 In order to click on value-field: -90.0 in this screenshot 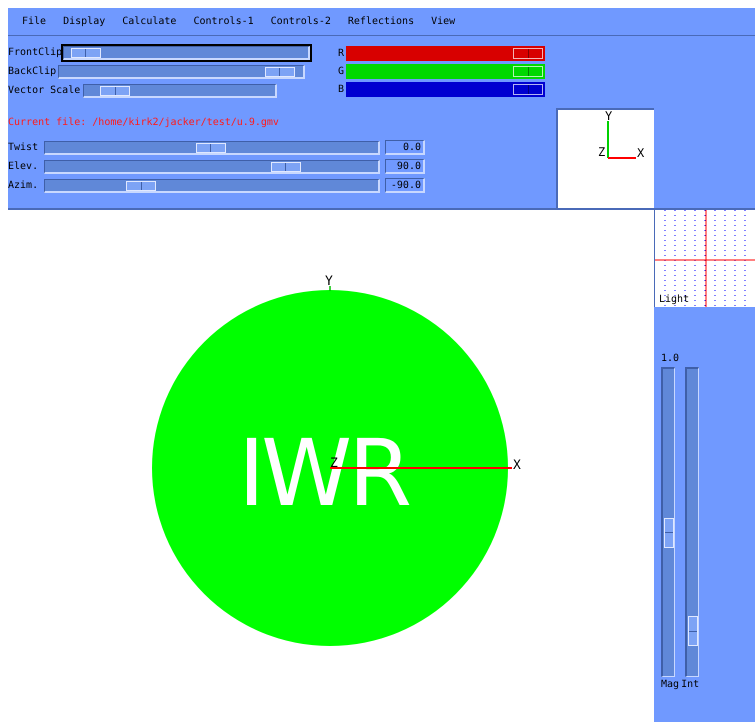, I will do `click(405, 185)`.